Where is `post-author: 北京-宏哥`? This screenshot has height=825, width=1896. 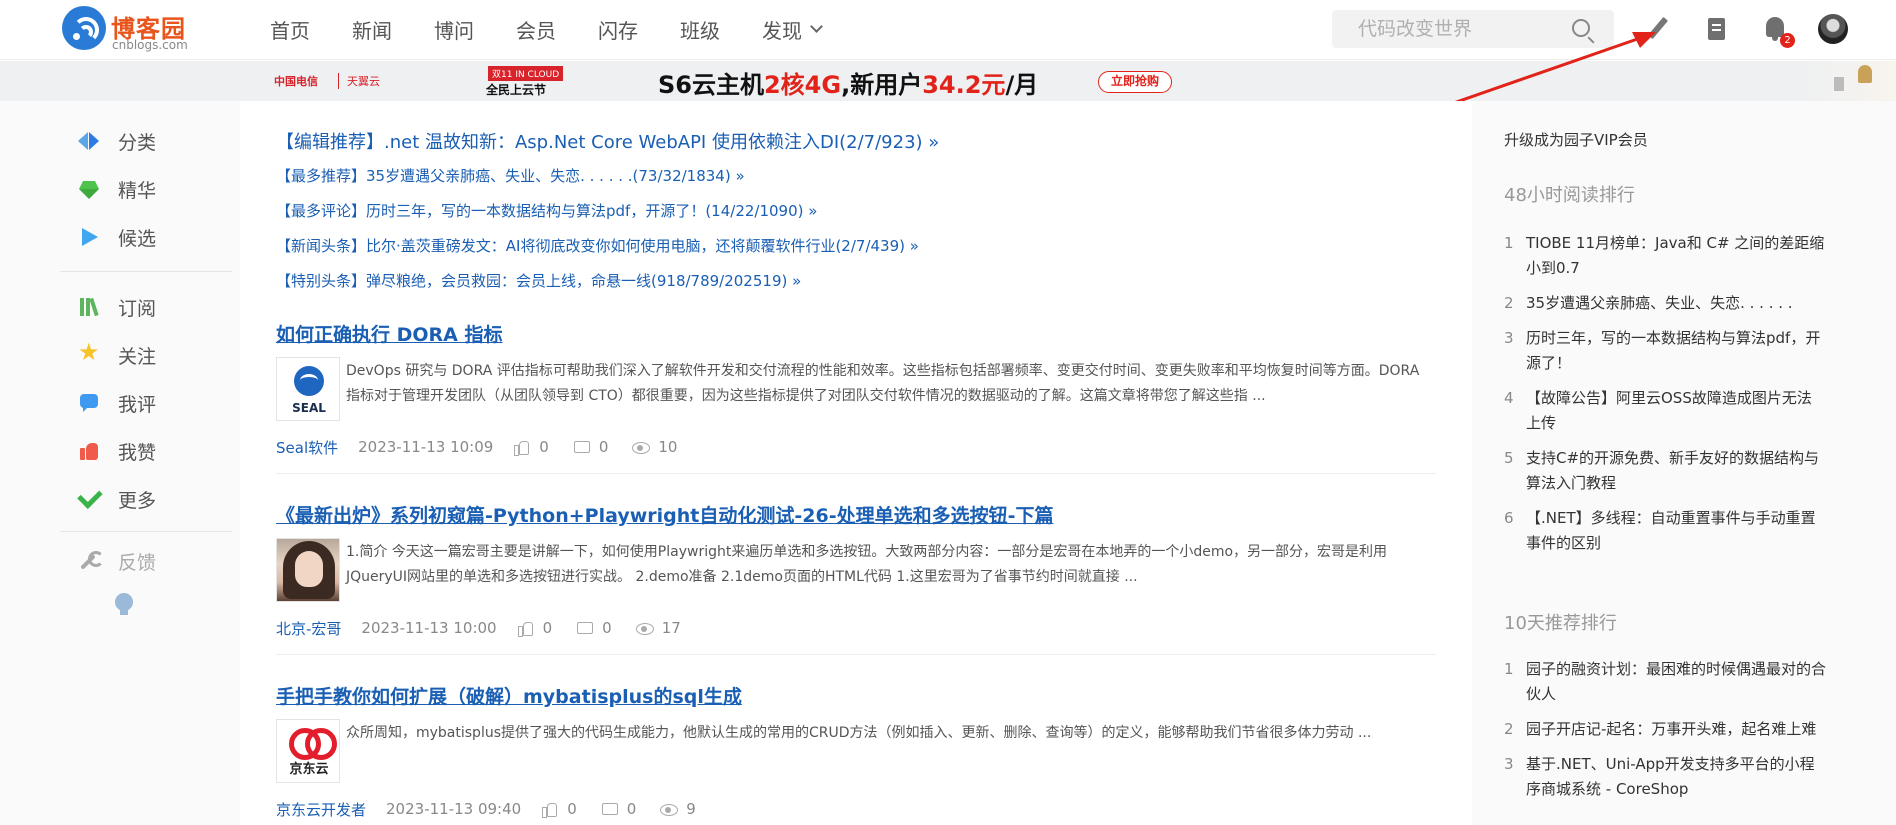 post-author: 北京-宏哥 is located at coordinates (308, 628).